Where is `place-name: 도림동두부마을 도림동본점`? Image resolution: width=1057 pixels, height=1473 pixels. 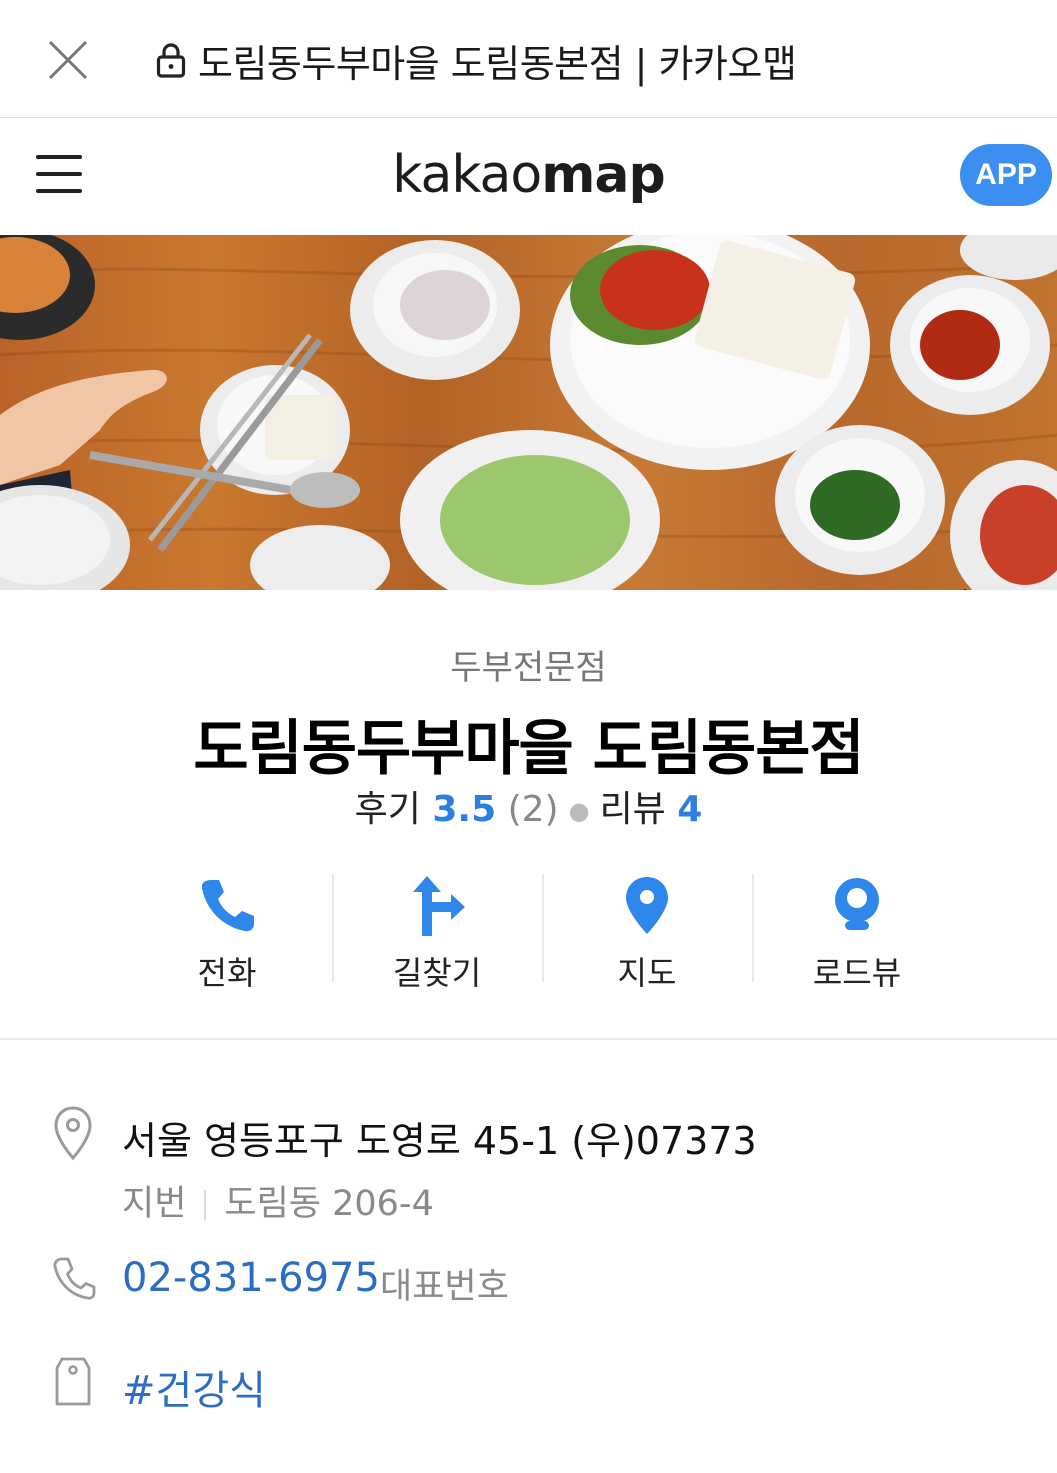
place-name: 도림동두부마을 도림동본점 is located at coordinates (528, 749).